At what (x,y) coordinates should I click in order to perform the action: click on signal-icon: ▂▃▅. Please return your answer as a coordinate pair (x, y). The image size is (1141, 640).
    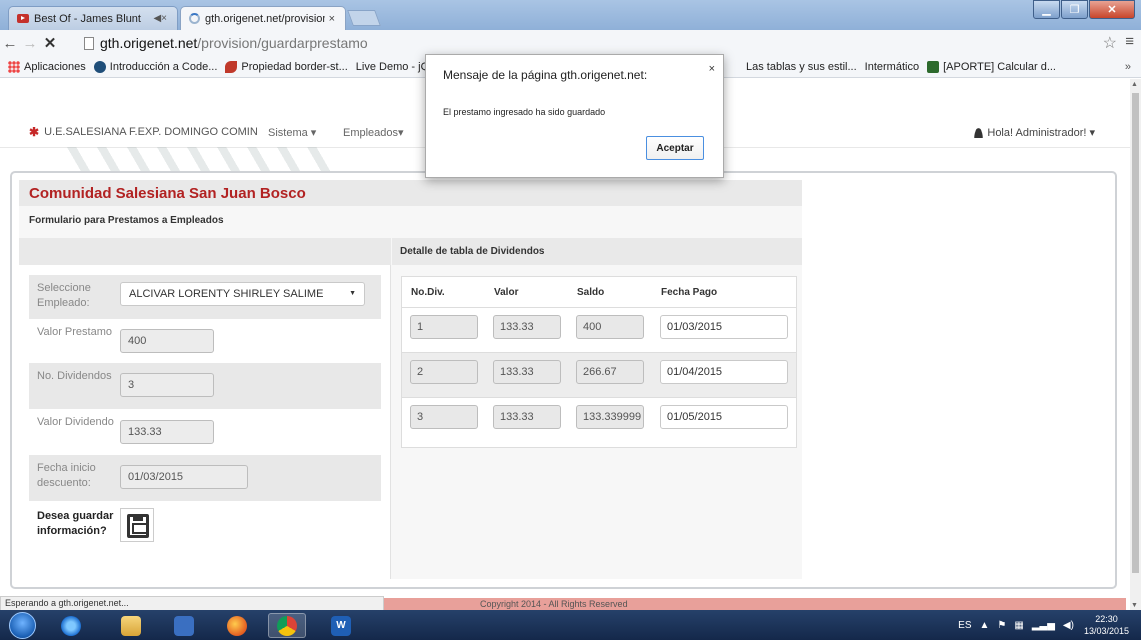
    Looking at the image, I should click on (1043, 625).